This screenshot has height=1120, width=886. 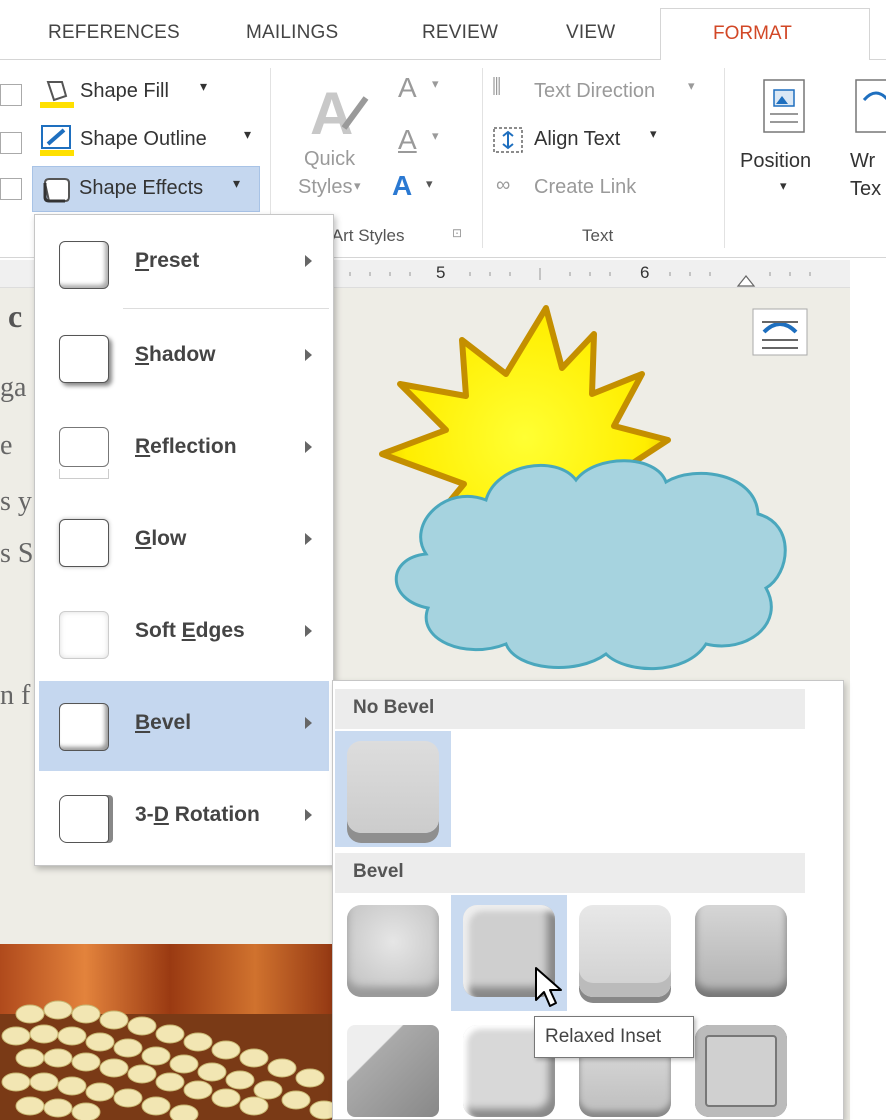 What do you see at coordinates (590, 33) in the screenshot?
I see `tab-view: VIEW` at bounding box center [590, 33].